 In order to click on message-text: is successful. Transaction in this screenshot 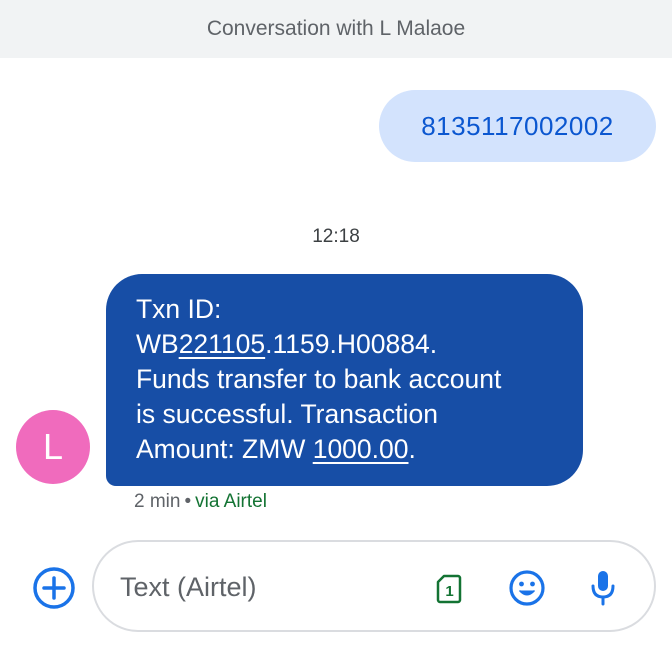, I will do `click(287, 414)`.